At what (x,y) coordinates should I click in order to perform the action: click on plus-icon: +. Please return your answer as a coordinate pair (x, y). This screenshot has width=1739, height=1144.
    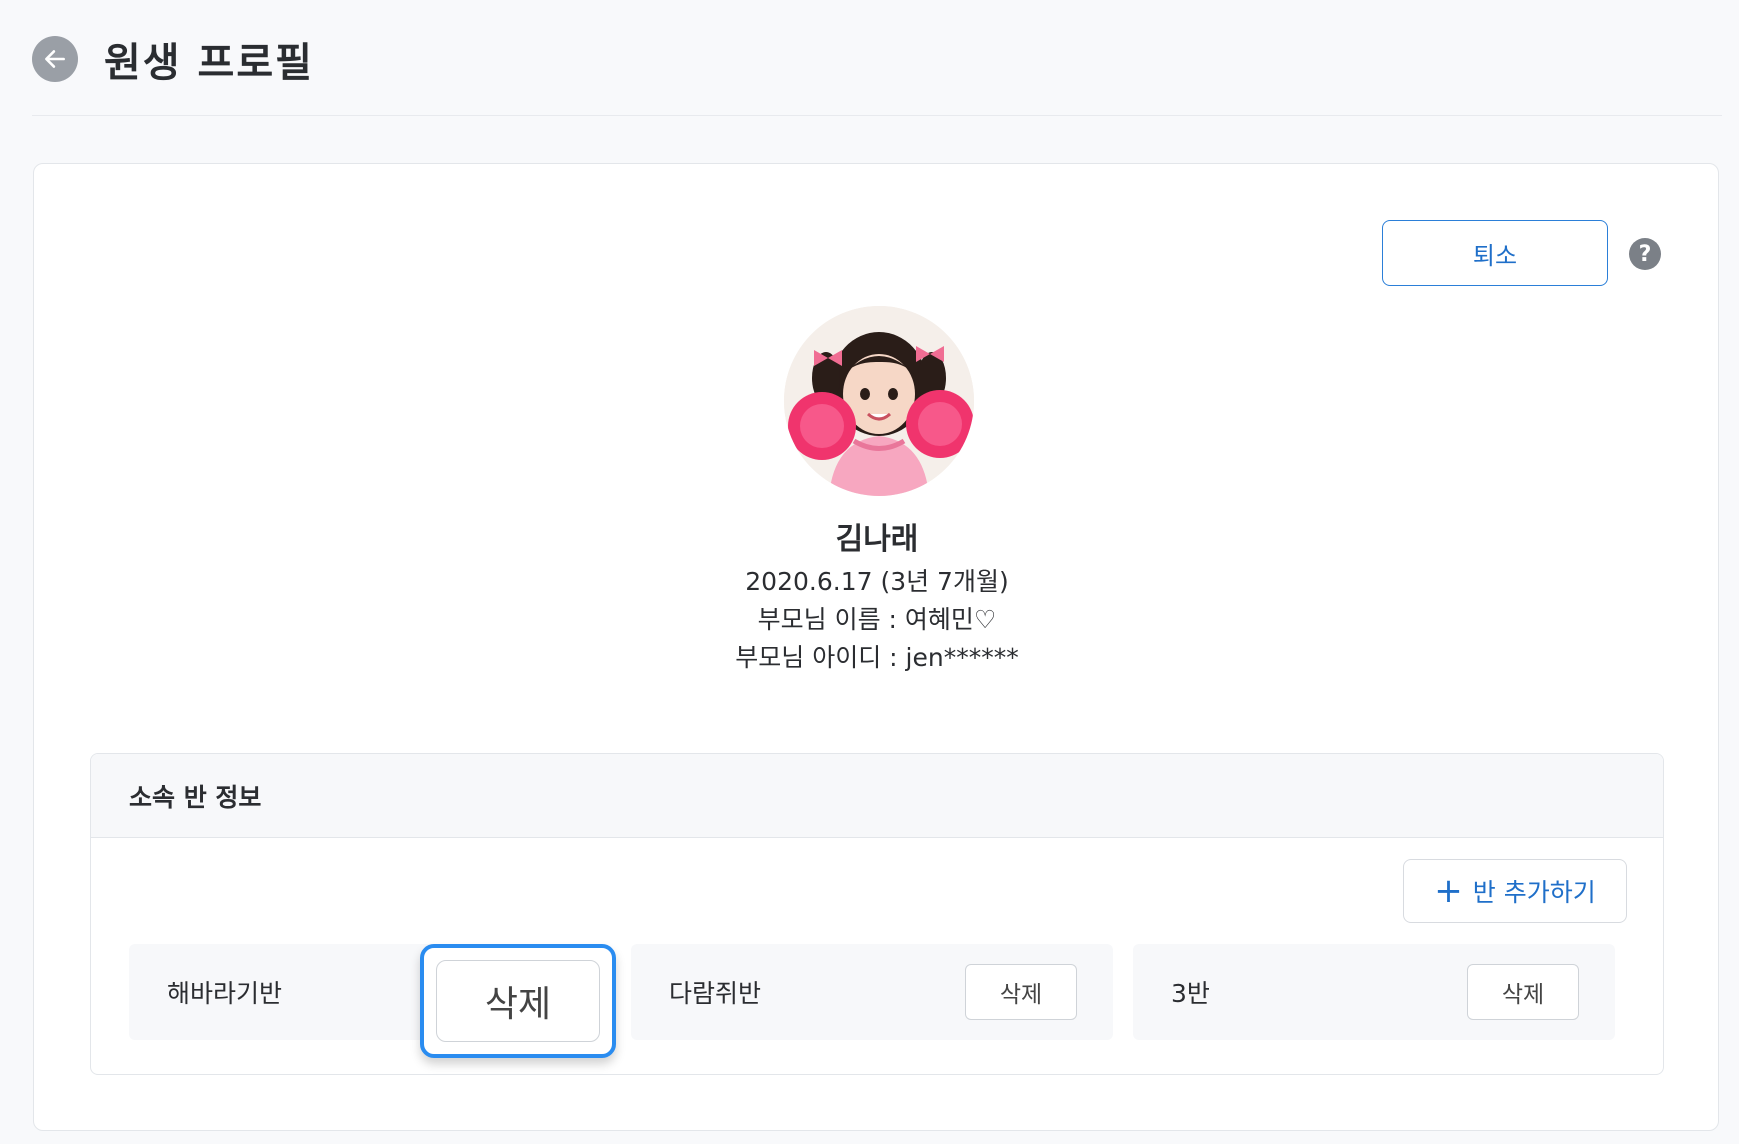
    Looking at the image, I should click on (1448, 891).